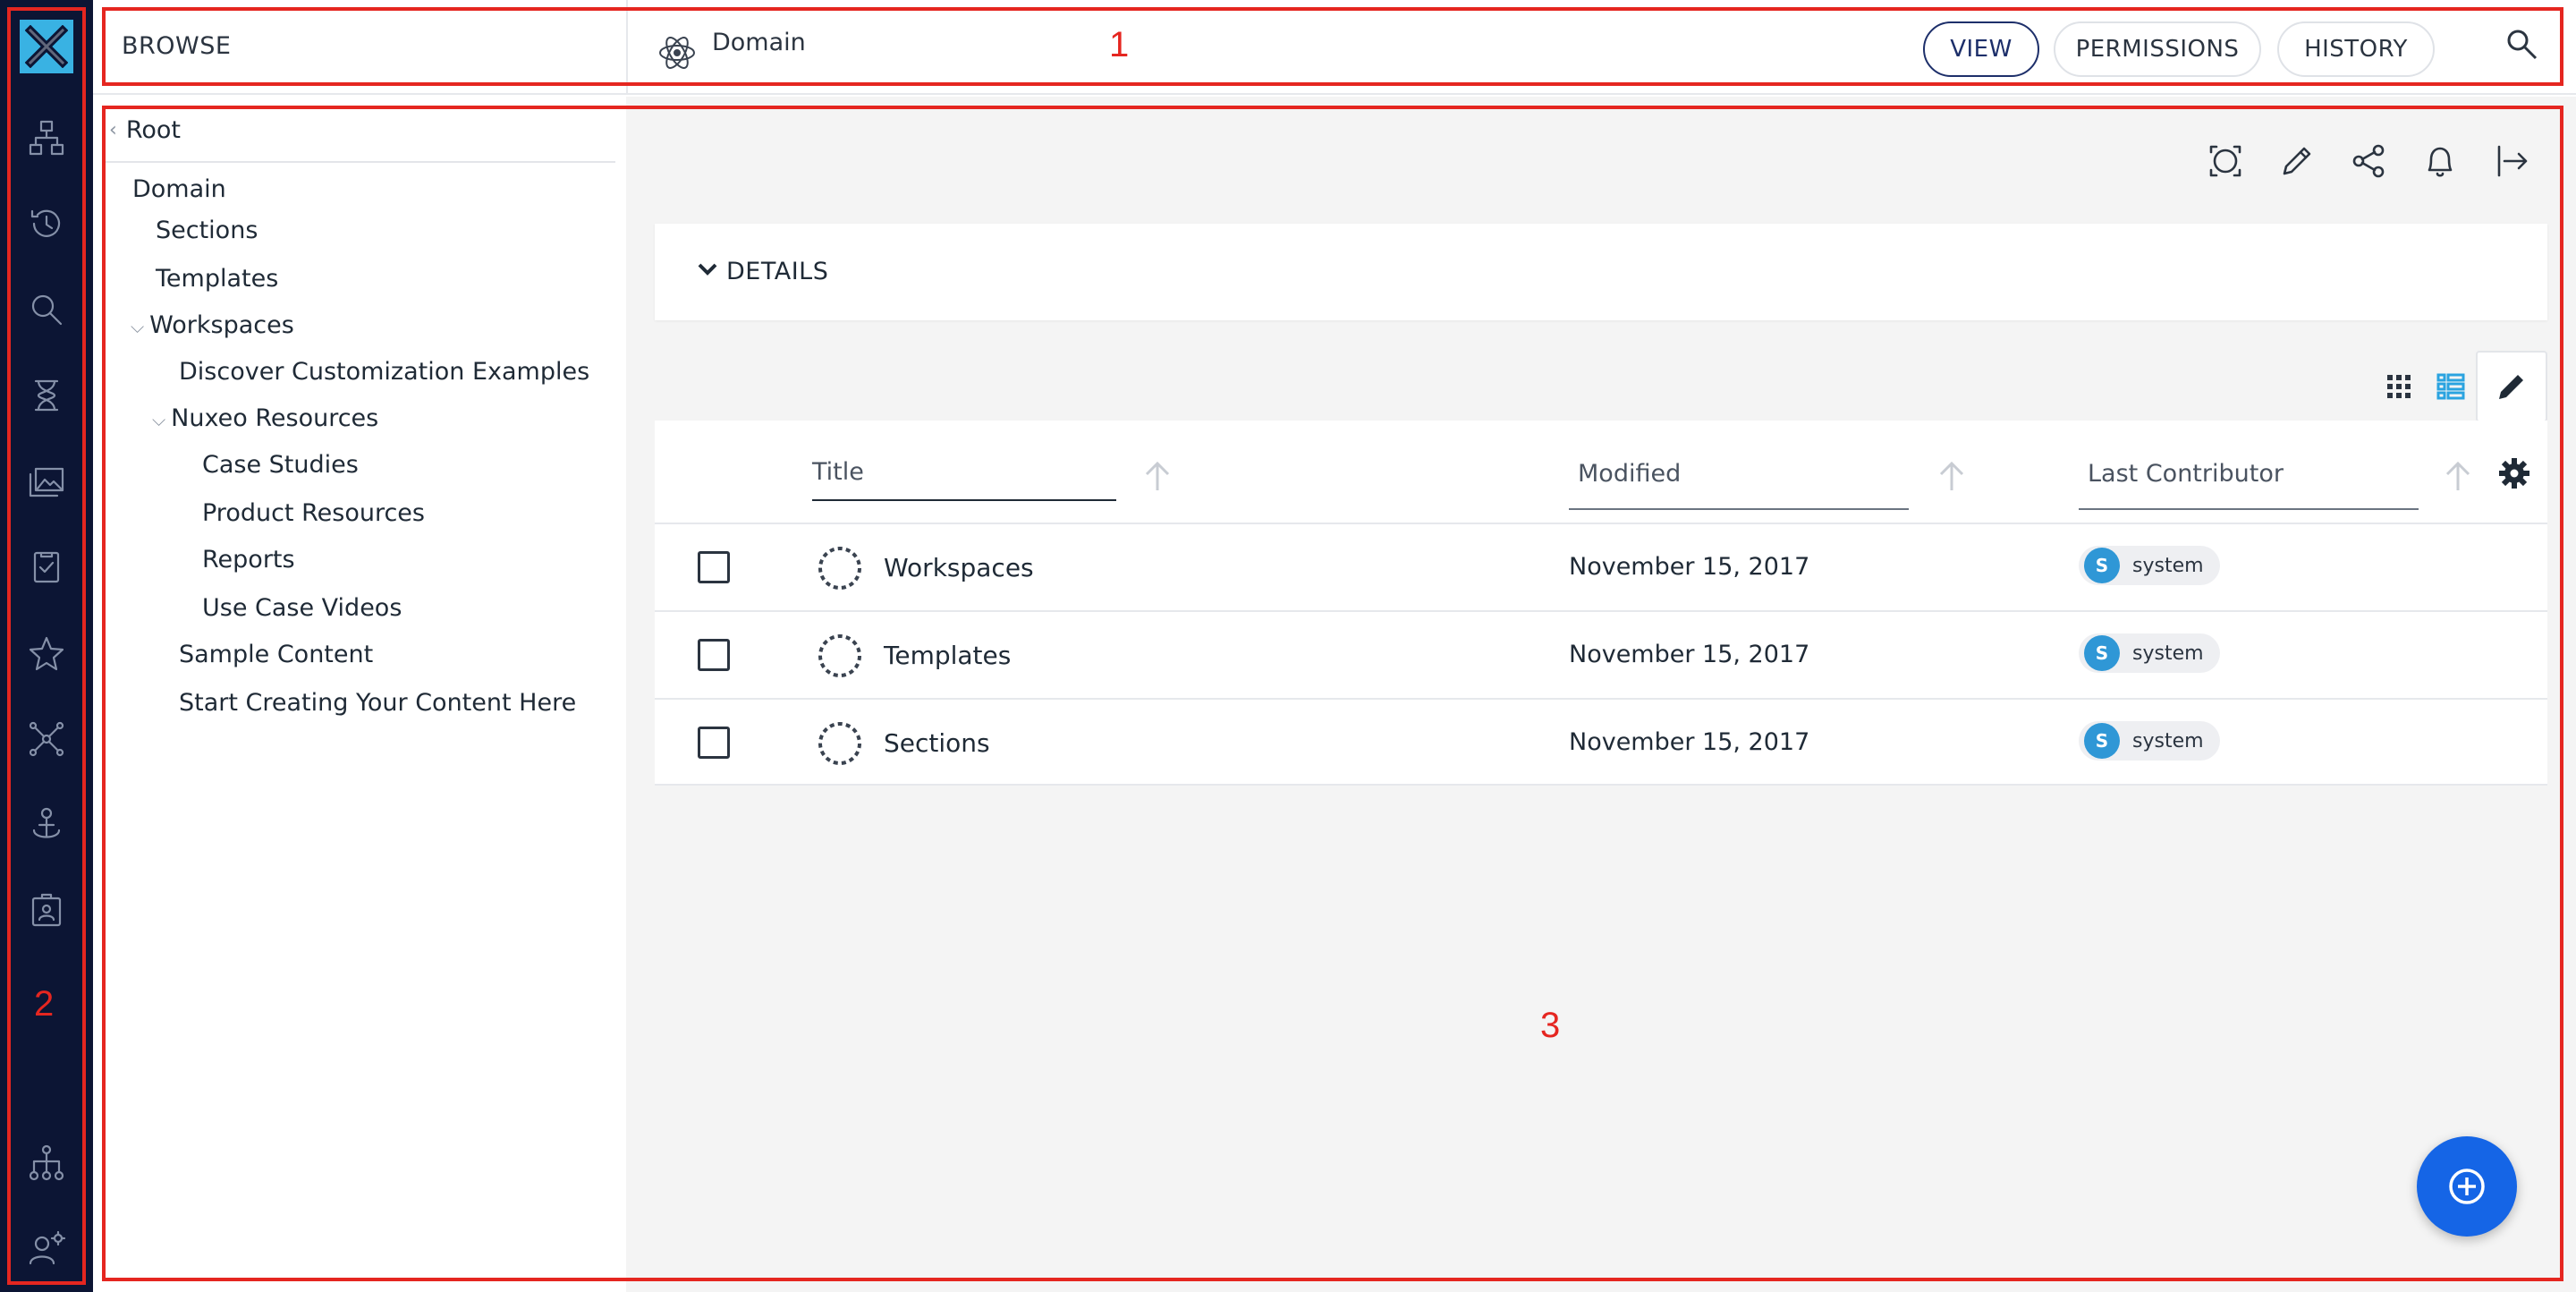 The width and height of the screenshot is (2576, 1292). I want to click on history-icon, so click(46, 224).